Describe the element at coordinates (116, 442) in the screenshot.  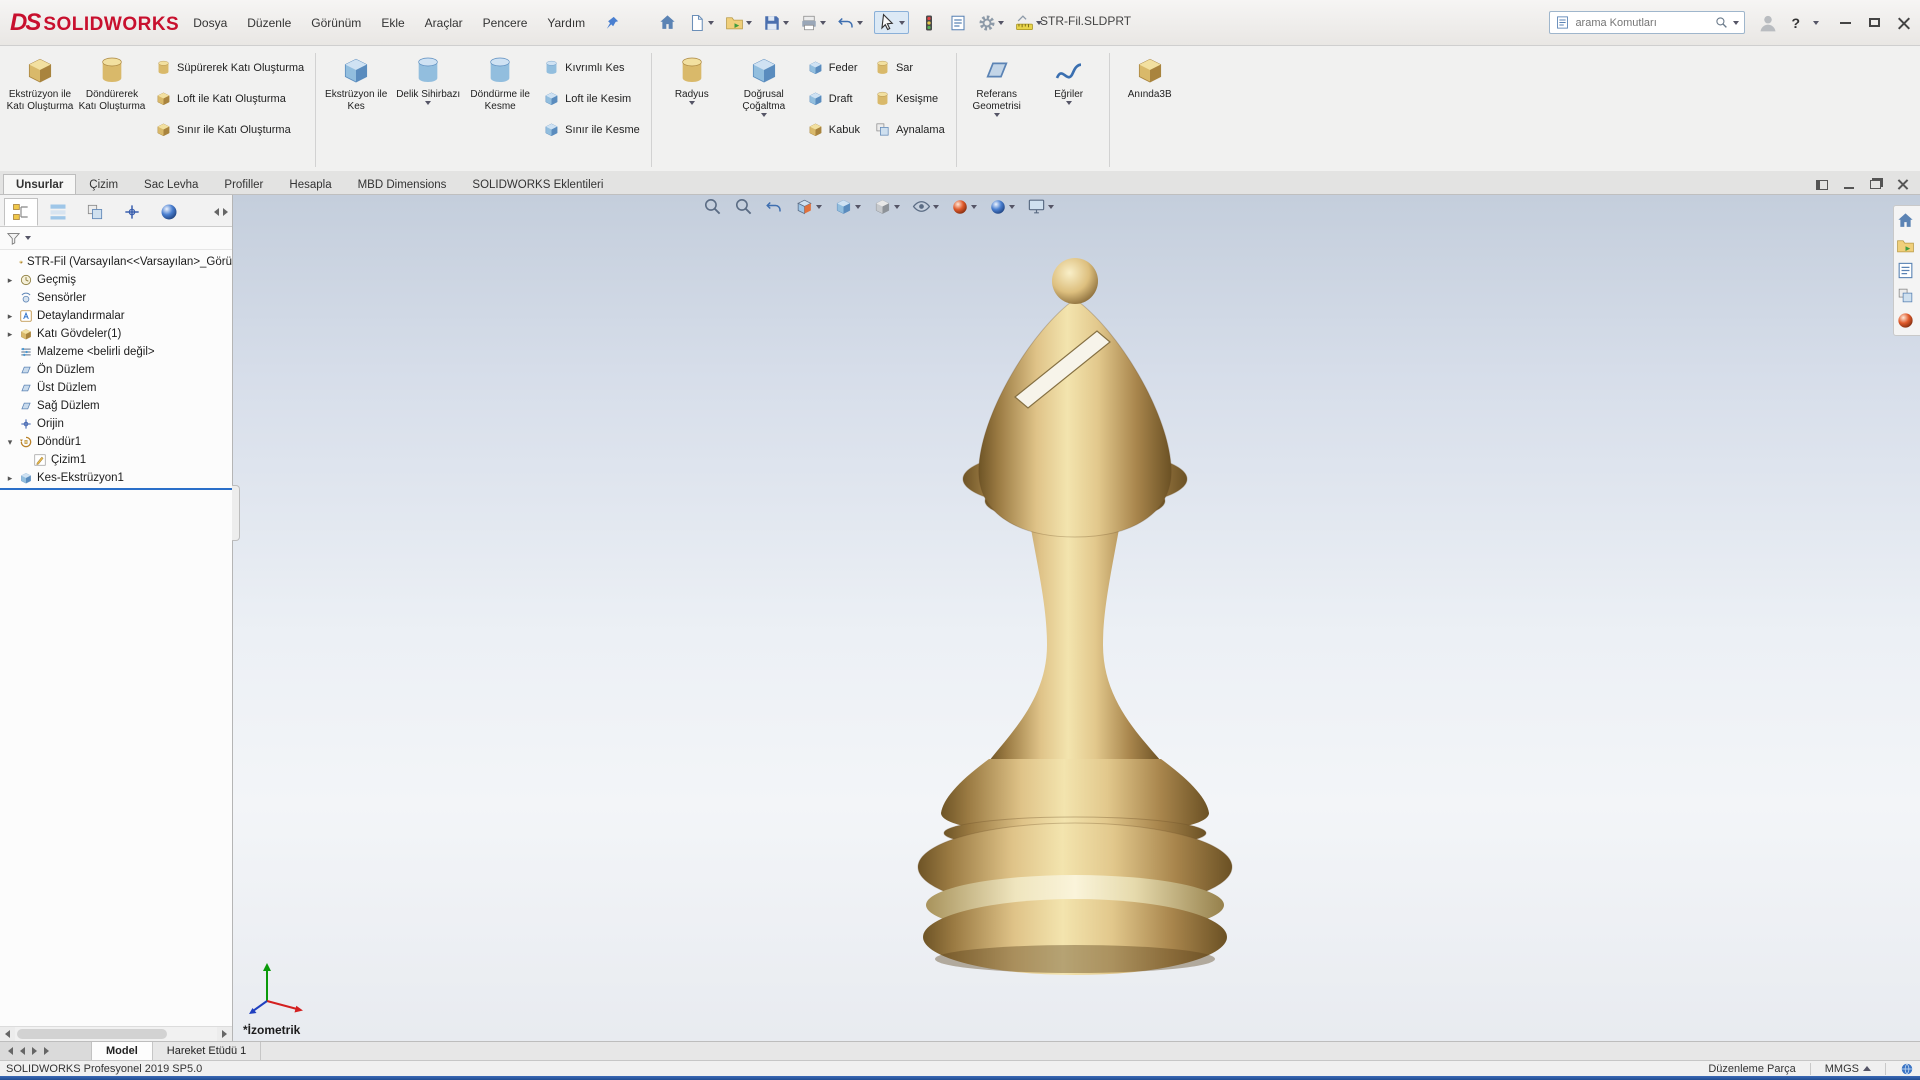
I see `tree-item-revolve1: ▾ Döndür1` at that location.